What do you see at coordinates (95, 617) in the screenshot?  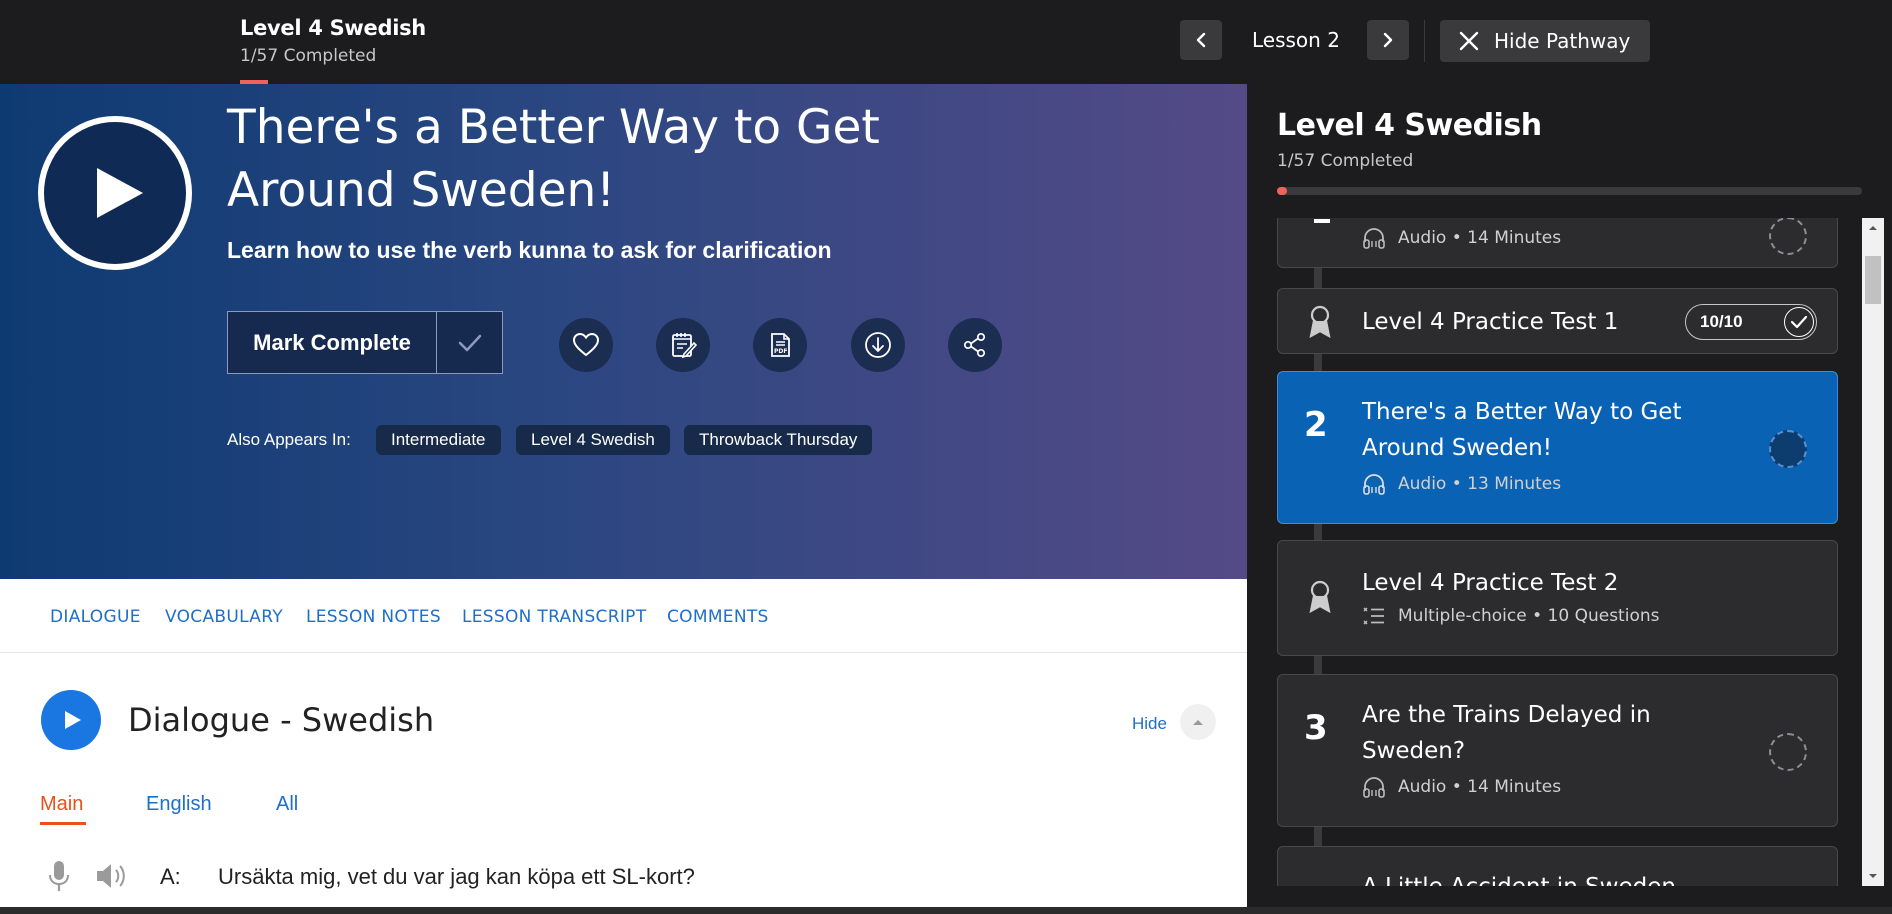 I see `tab-dialogue: DIALOGUE` at bounding box center [95, 617].